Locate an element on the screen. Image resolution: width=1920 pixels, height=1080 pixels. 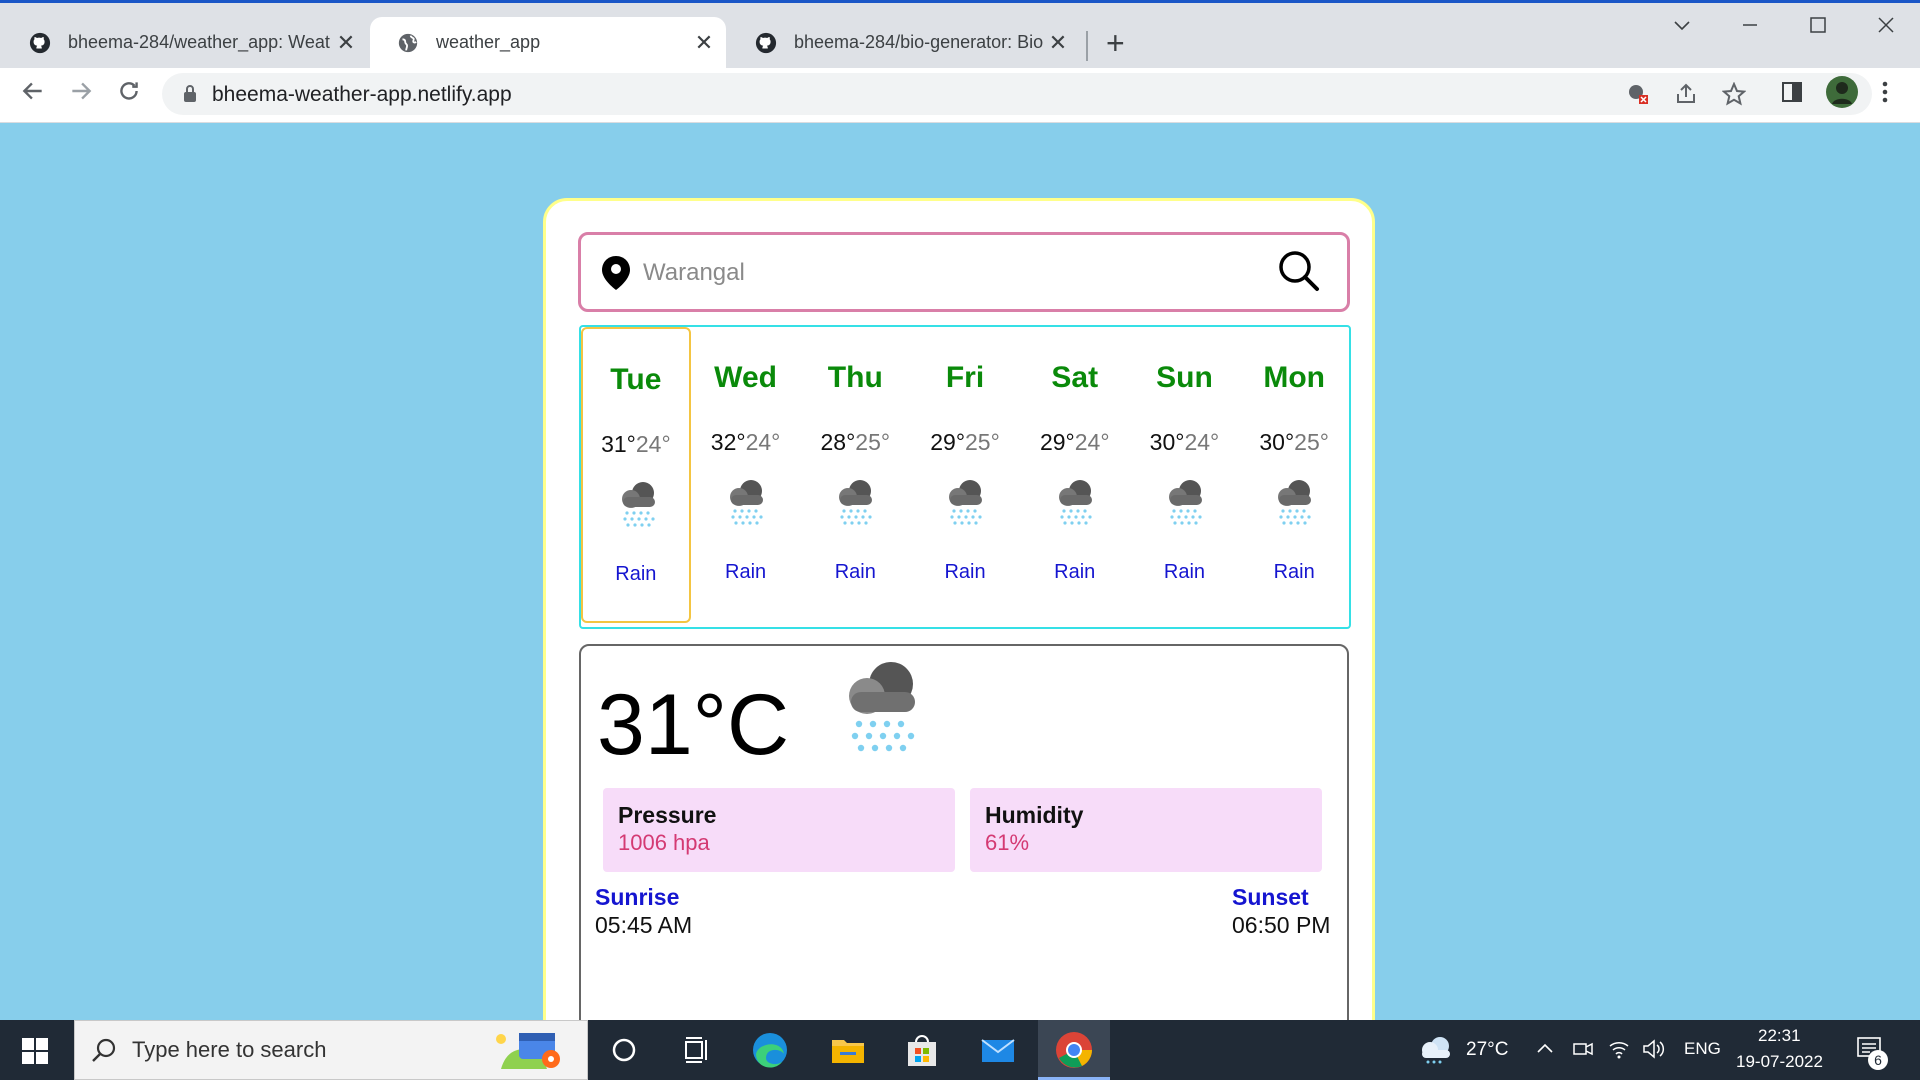
high-temp: 28° is located at coordinates (838, 442).